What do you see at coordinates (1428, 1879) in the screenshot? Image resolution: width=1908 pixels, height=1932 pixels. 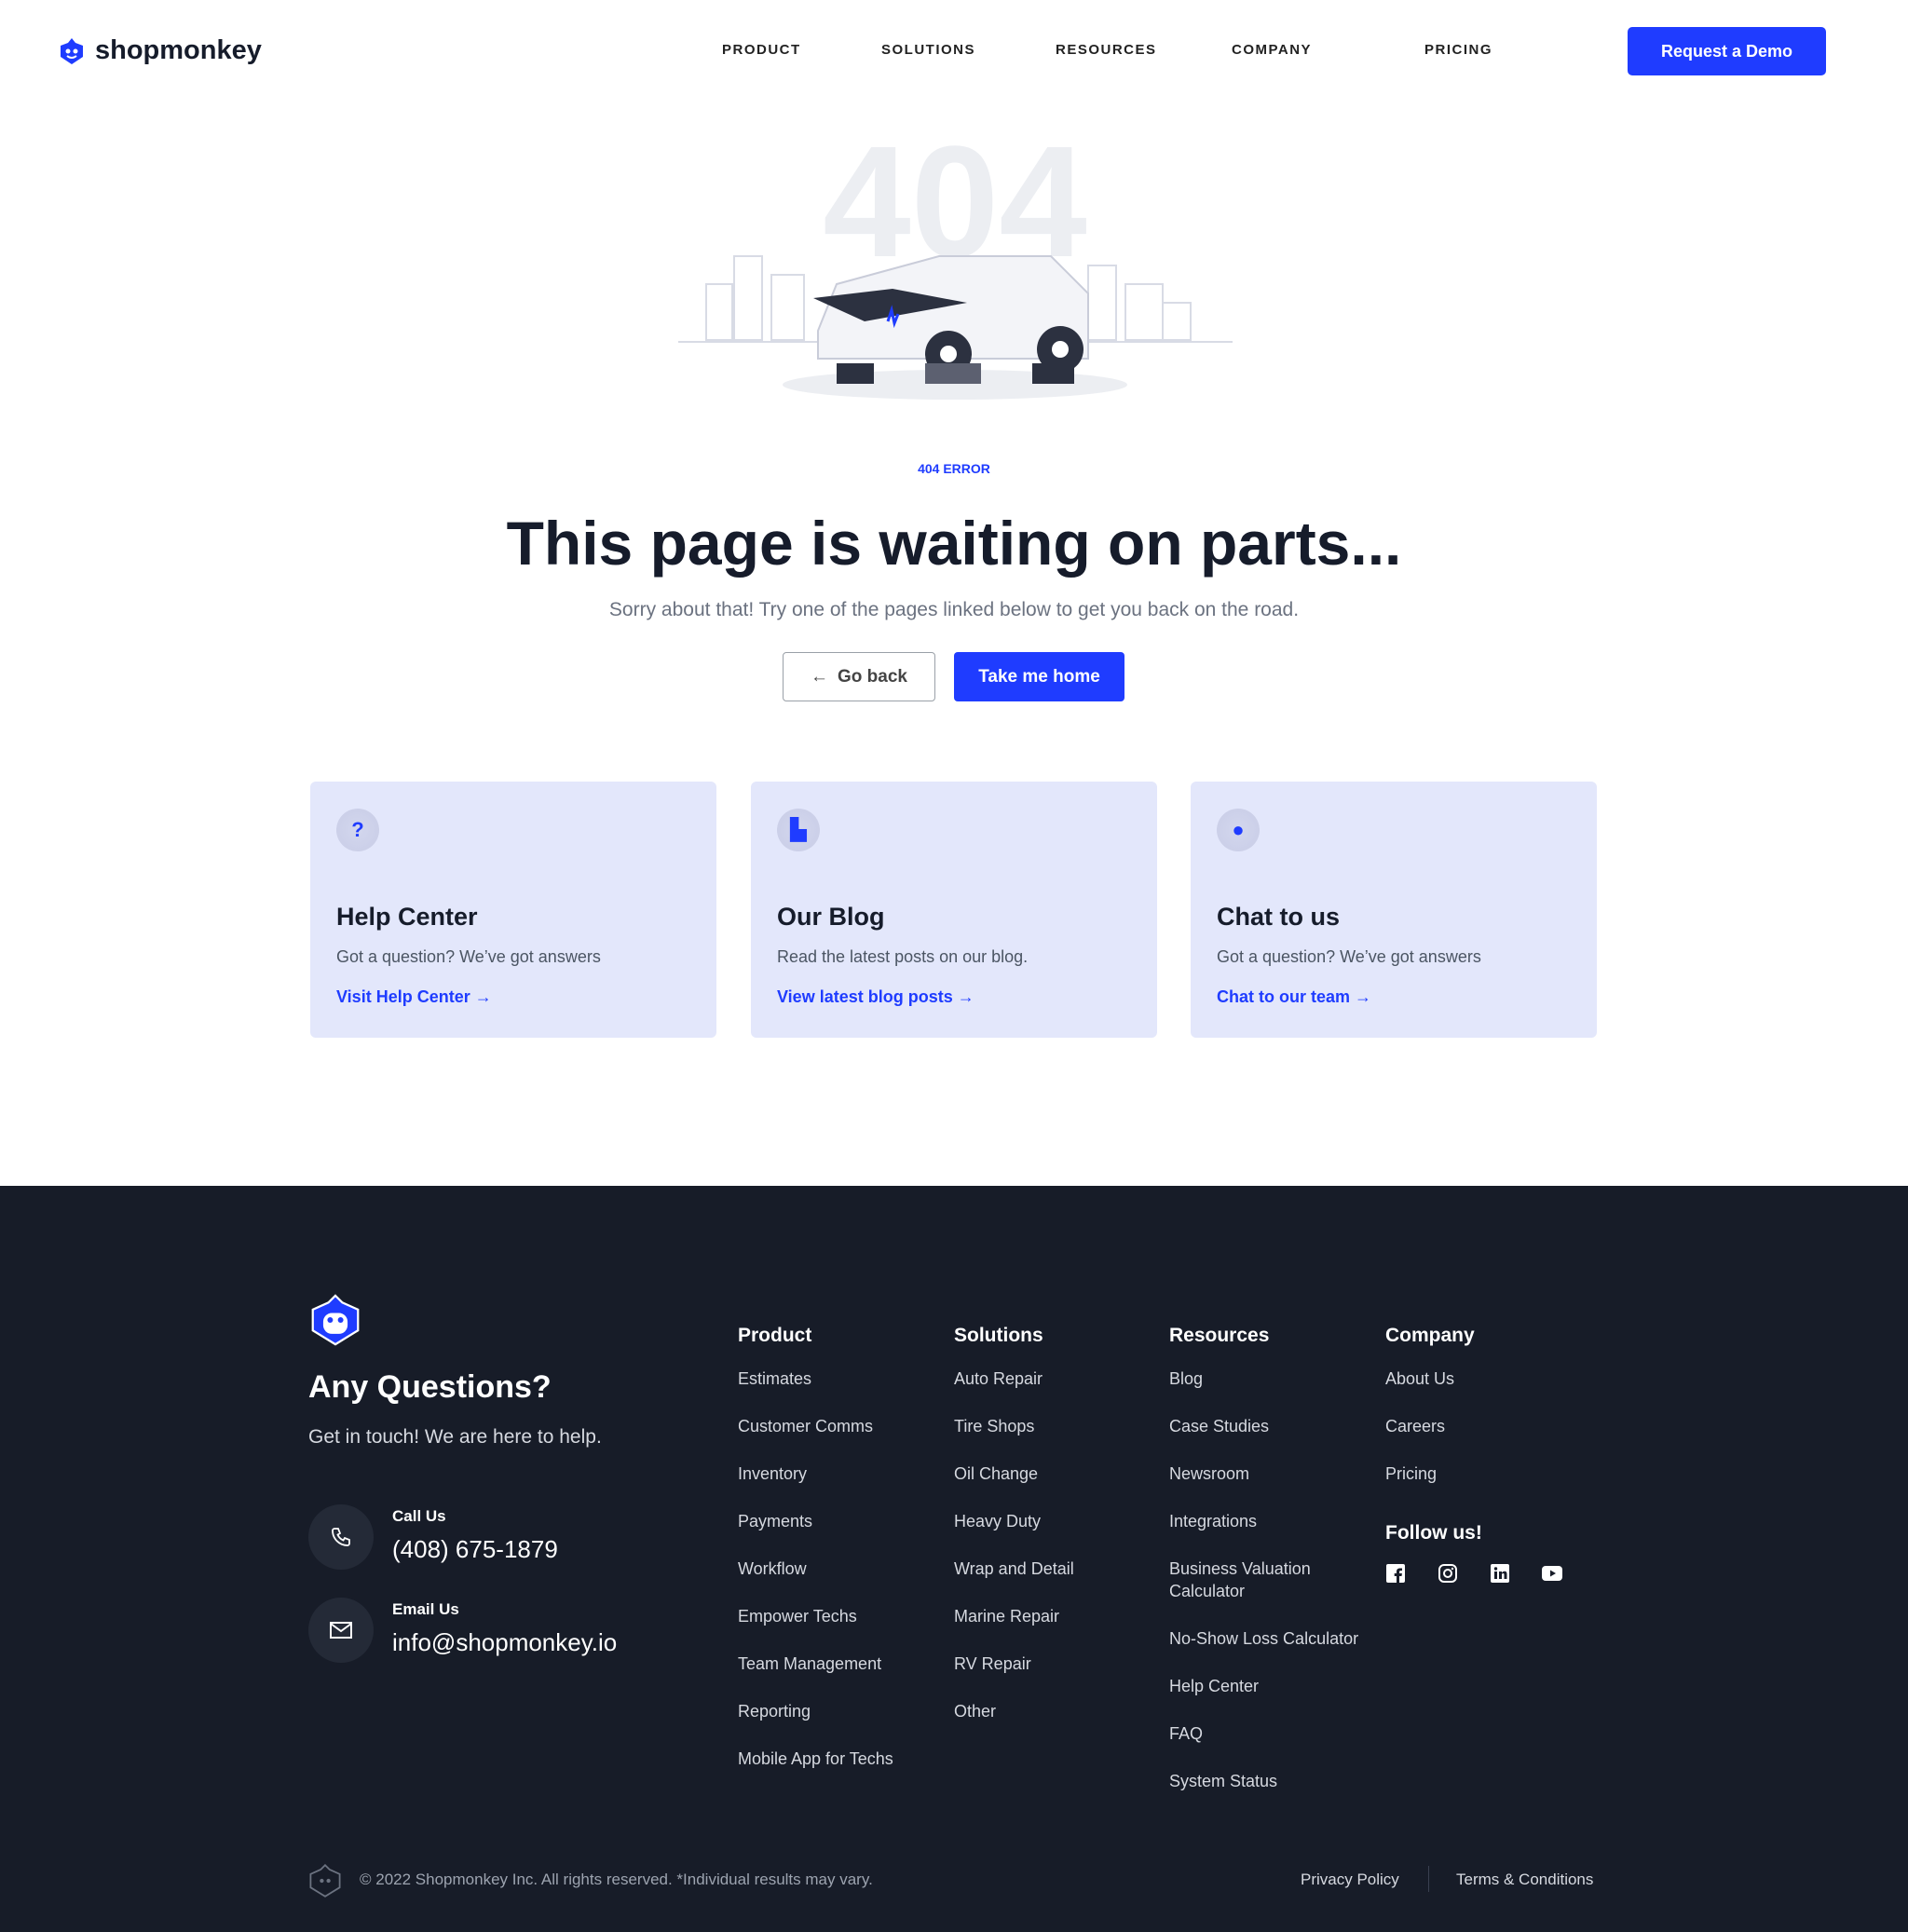 I see `divider` at bounding box center [1428, 1879].